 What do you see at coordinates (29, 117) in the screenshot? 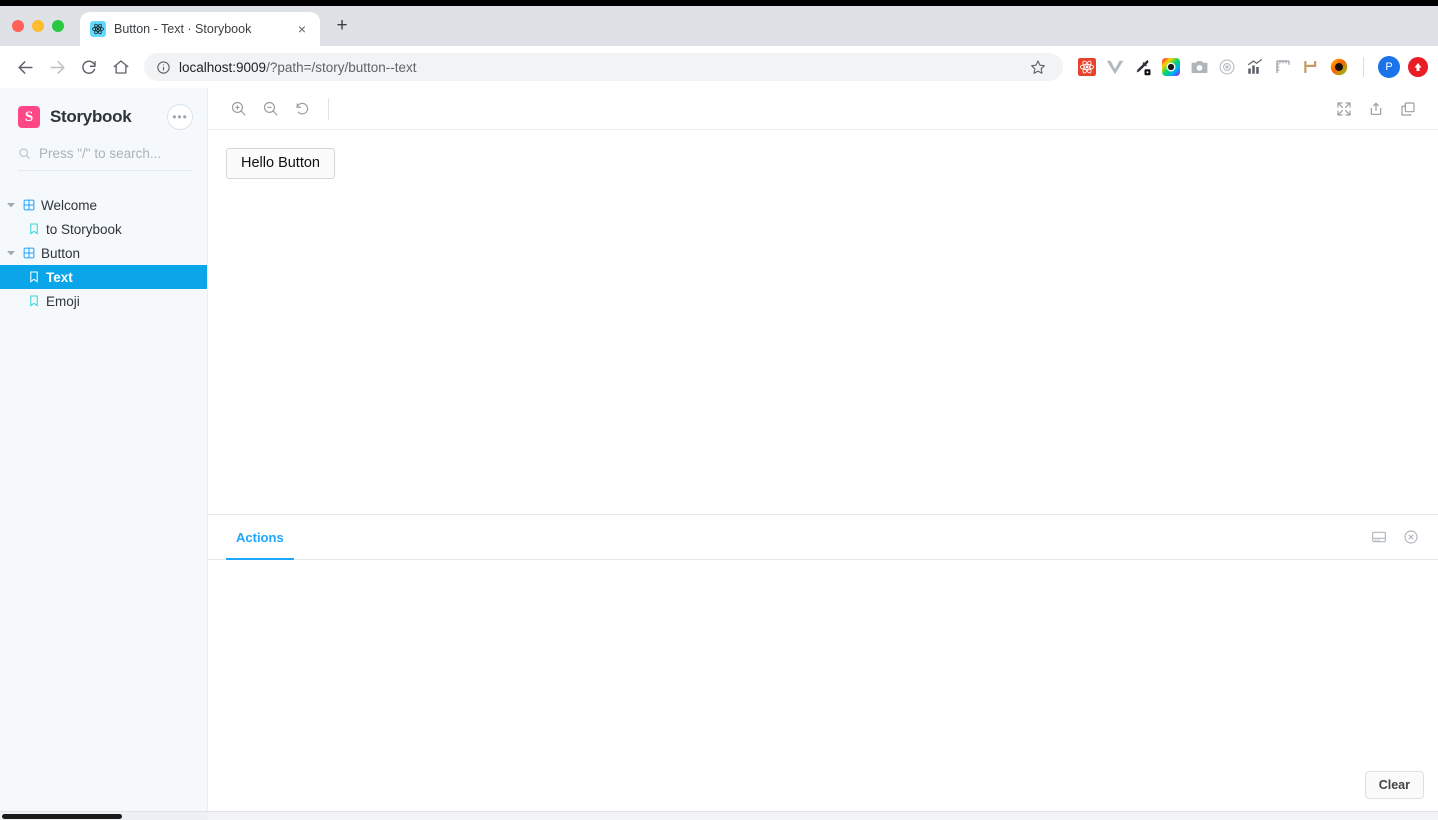
I see `storybook-logo-icon: S` at bounding box center [29, 117].